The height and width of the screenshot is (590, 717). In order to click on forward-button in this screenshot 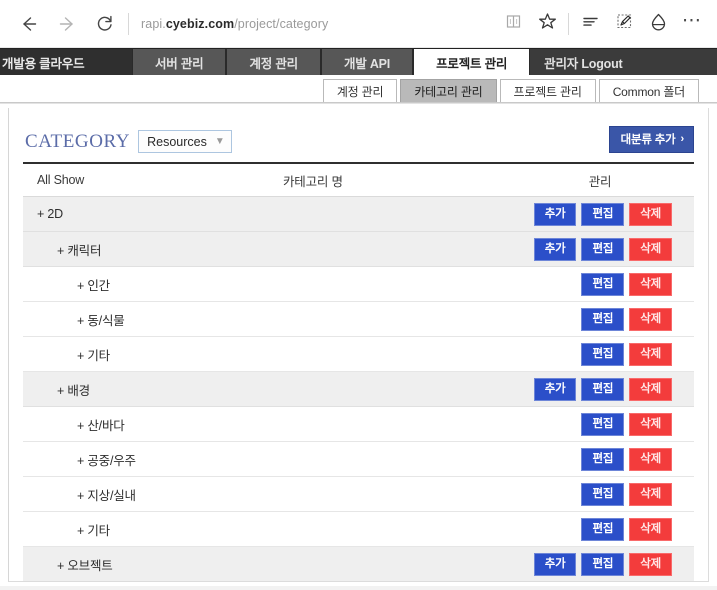, I will do `click(67, 24)`.